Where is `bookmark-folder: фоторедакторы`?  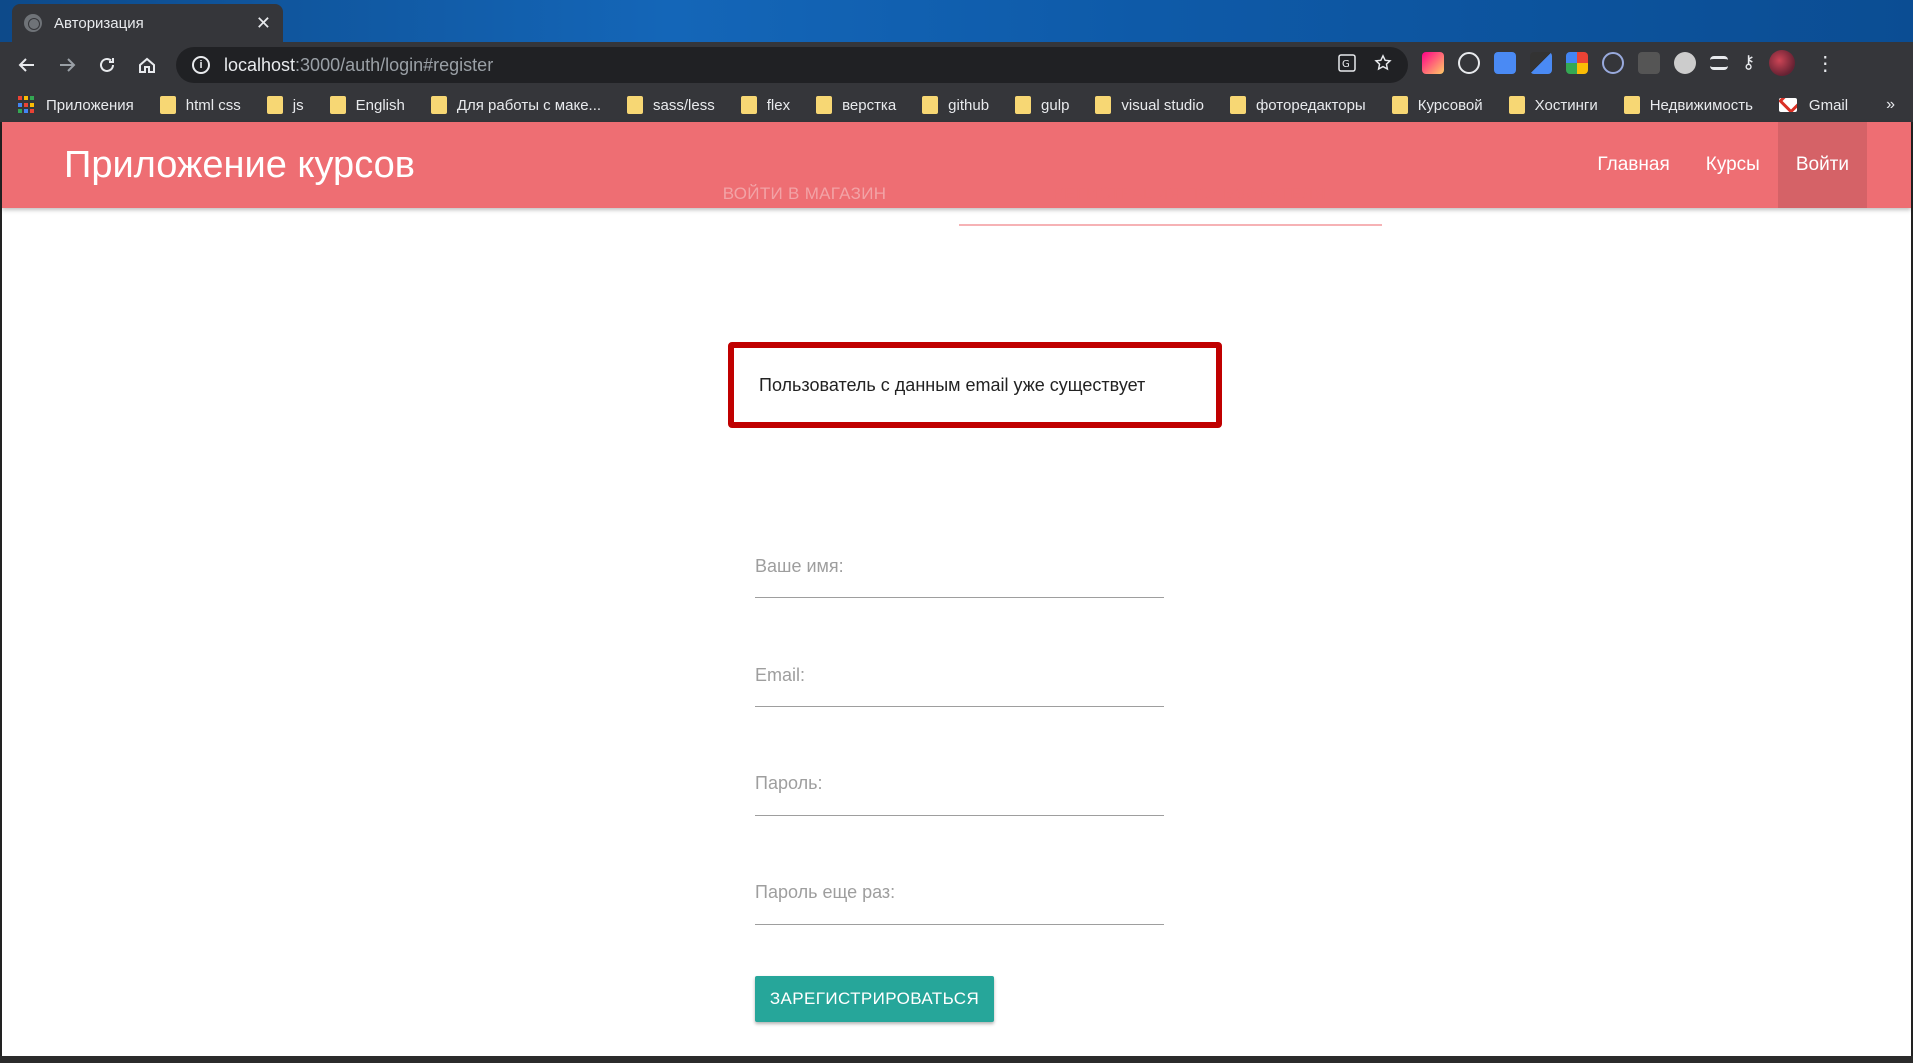 bookmark-folder: фоторедакторы is located at coordinates (1297, 105).